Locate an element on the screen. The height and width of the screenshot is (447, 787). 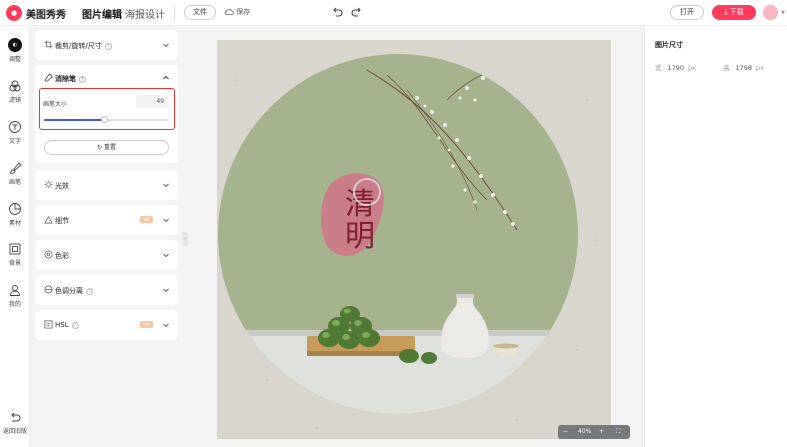
zoom-in-button: + is located at coordinates (601, 432).